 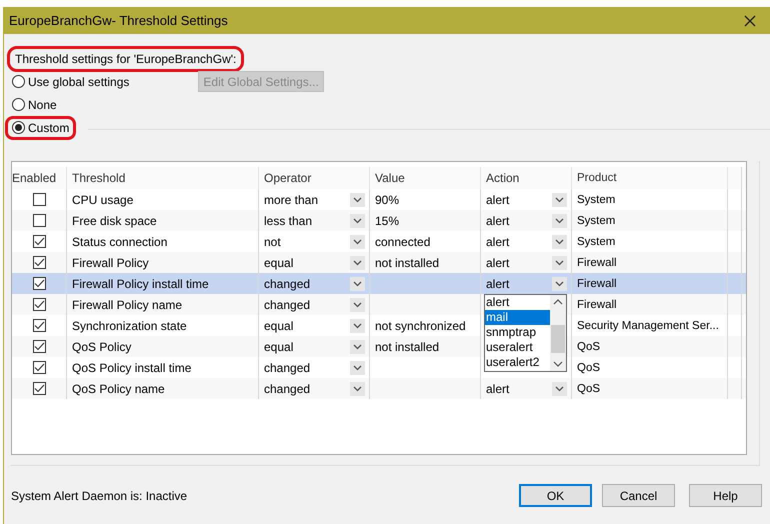 What do you see at coordinates (102, 347) in the screenshot?
I see `table-cell: QoS Policy` at bounding box center [102, 347].